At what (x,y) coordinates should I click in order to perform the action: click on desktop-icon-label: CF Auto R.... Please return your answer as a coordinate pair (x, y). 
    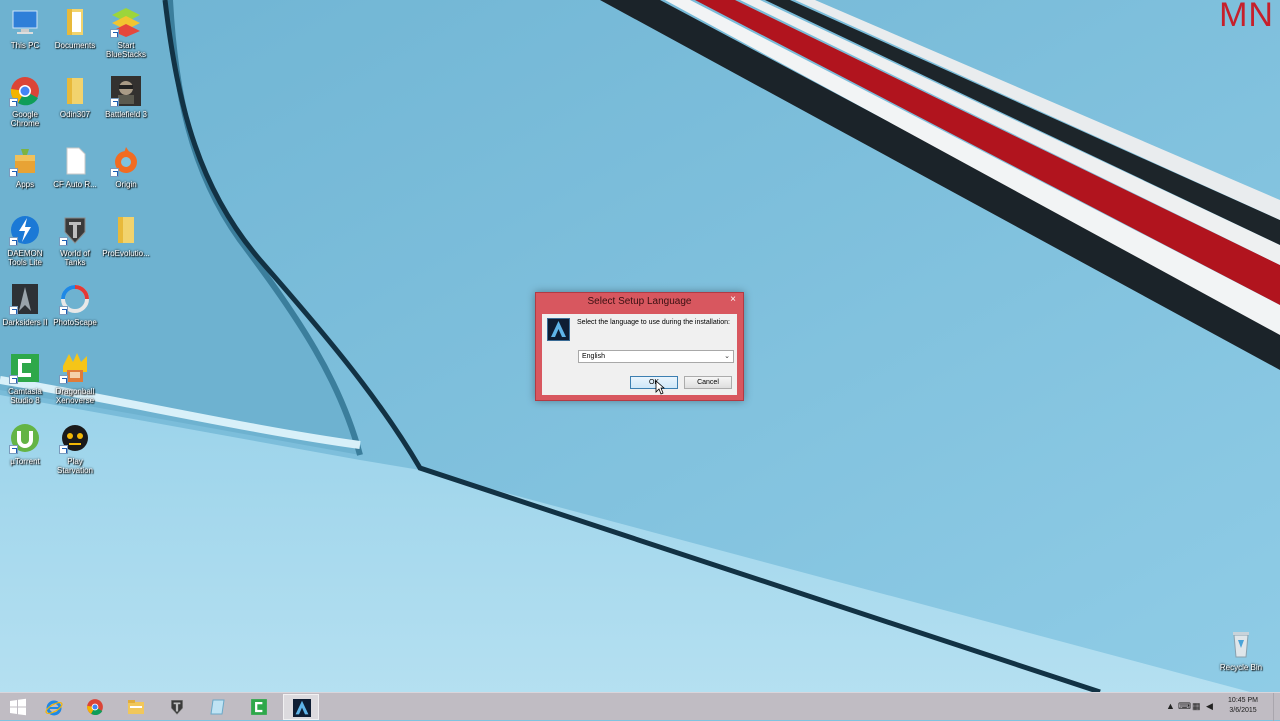
    Looking at the image, I should click on (75, 184).